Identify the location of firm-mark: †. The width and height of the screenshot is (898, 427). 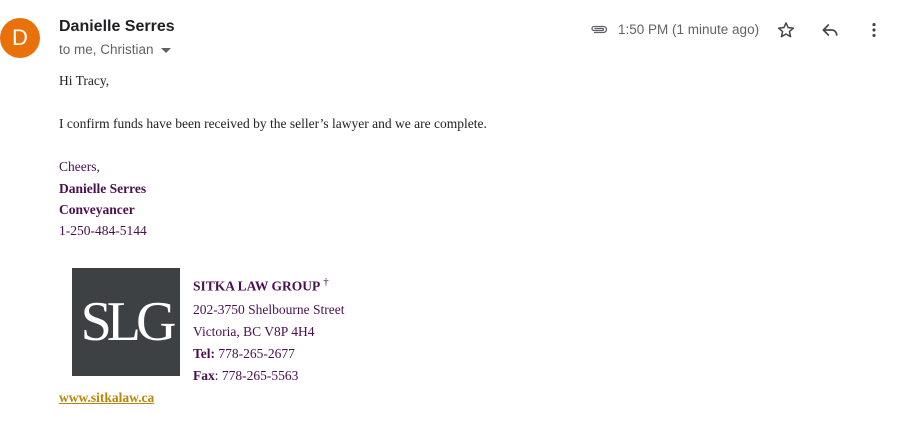
(326, 282).